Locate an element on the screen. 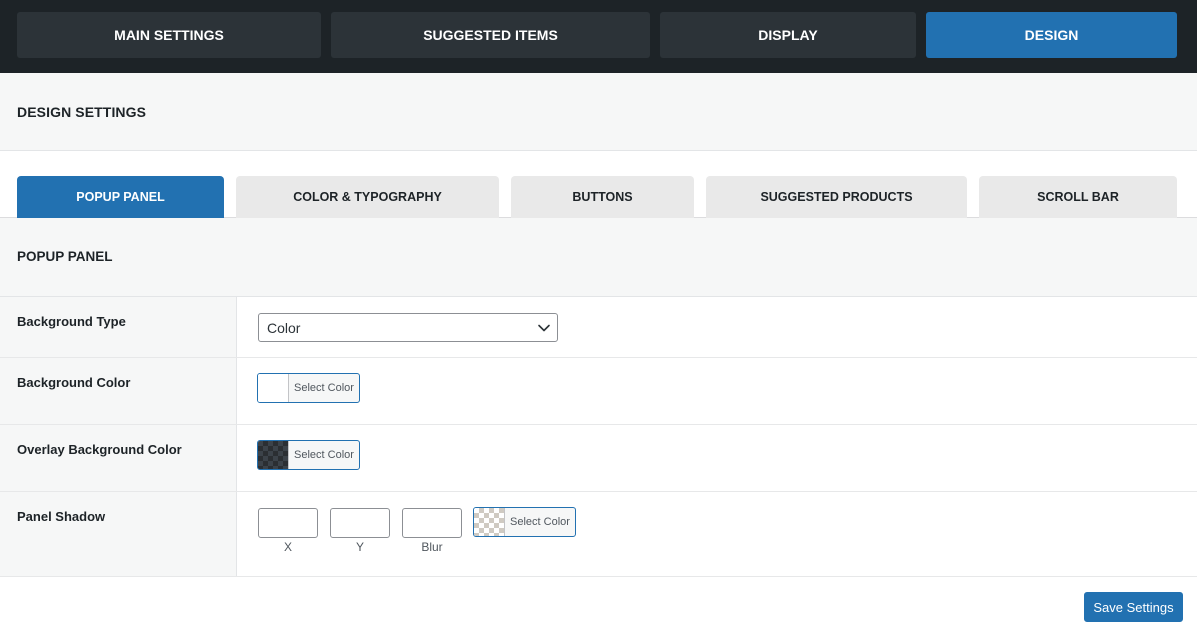 This screenshot has height=629, width=1197. shadow-blur-input is located at coordinates (432, 523).